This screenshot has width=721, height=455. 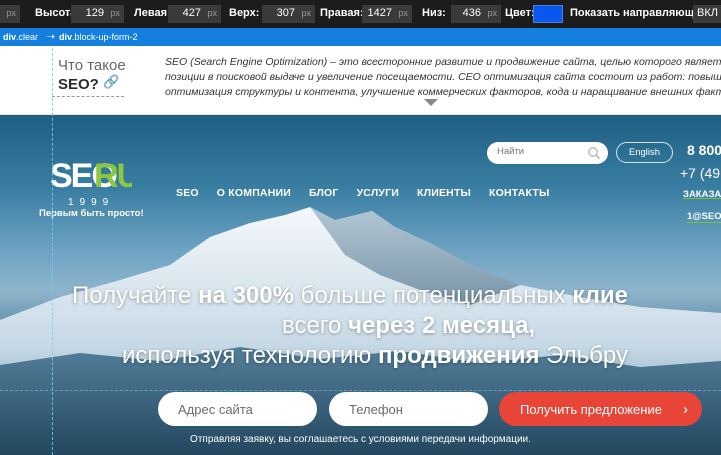 I want to click on arrow-right-icon: ➝, so click(x=51, y=37).